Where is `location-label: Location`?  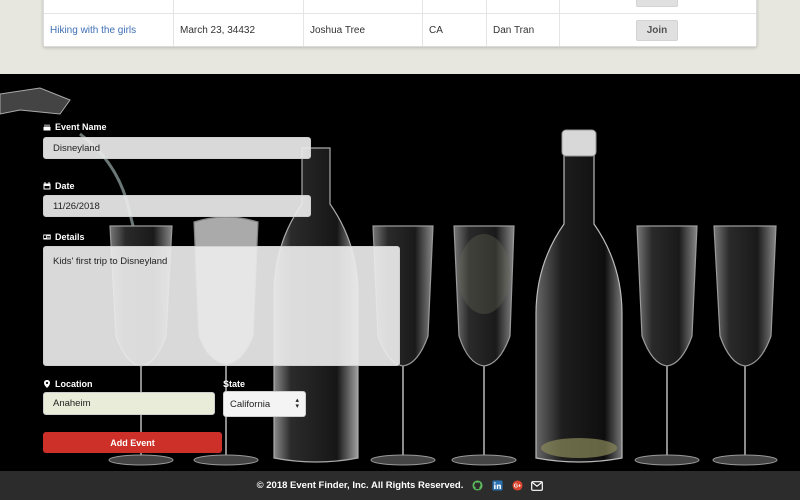
location-label: Location is located at coordinates (74, 384).